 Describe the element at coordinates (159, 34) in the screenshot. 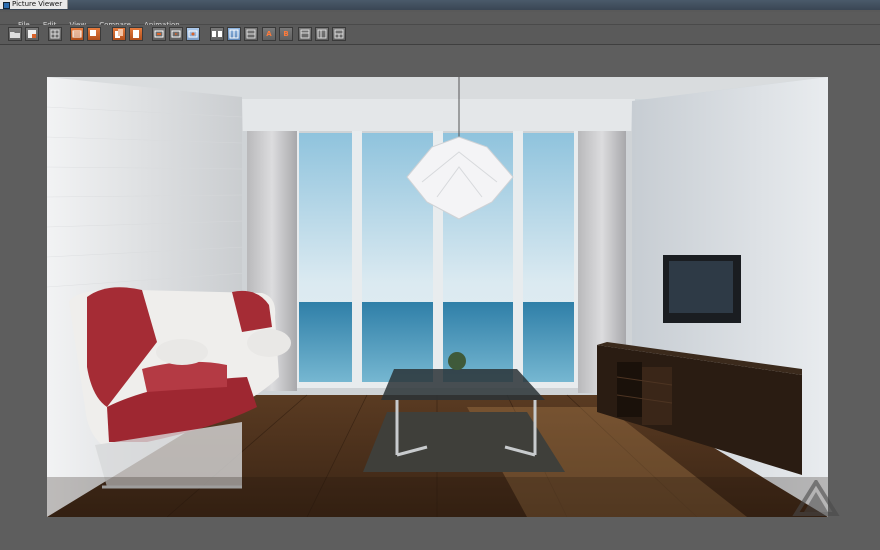

I see `frame-icon` at that location.